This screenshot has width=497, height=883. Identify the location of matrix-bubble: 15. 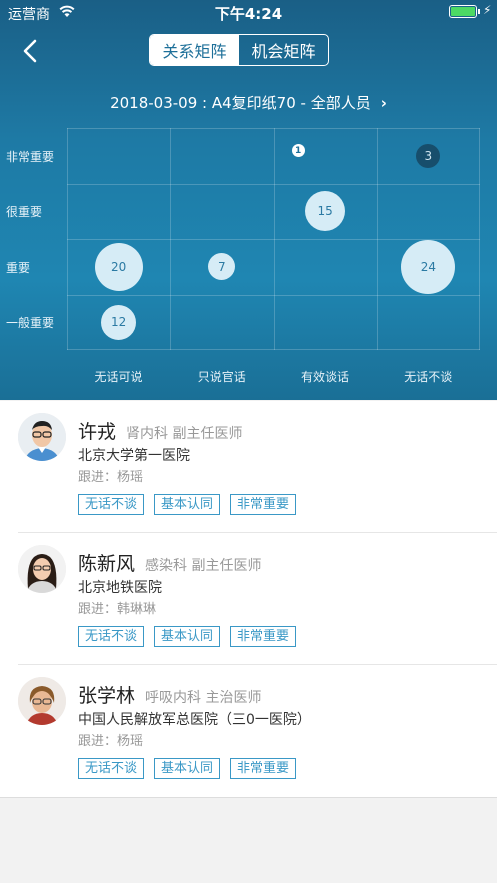
(325, 211).